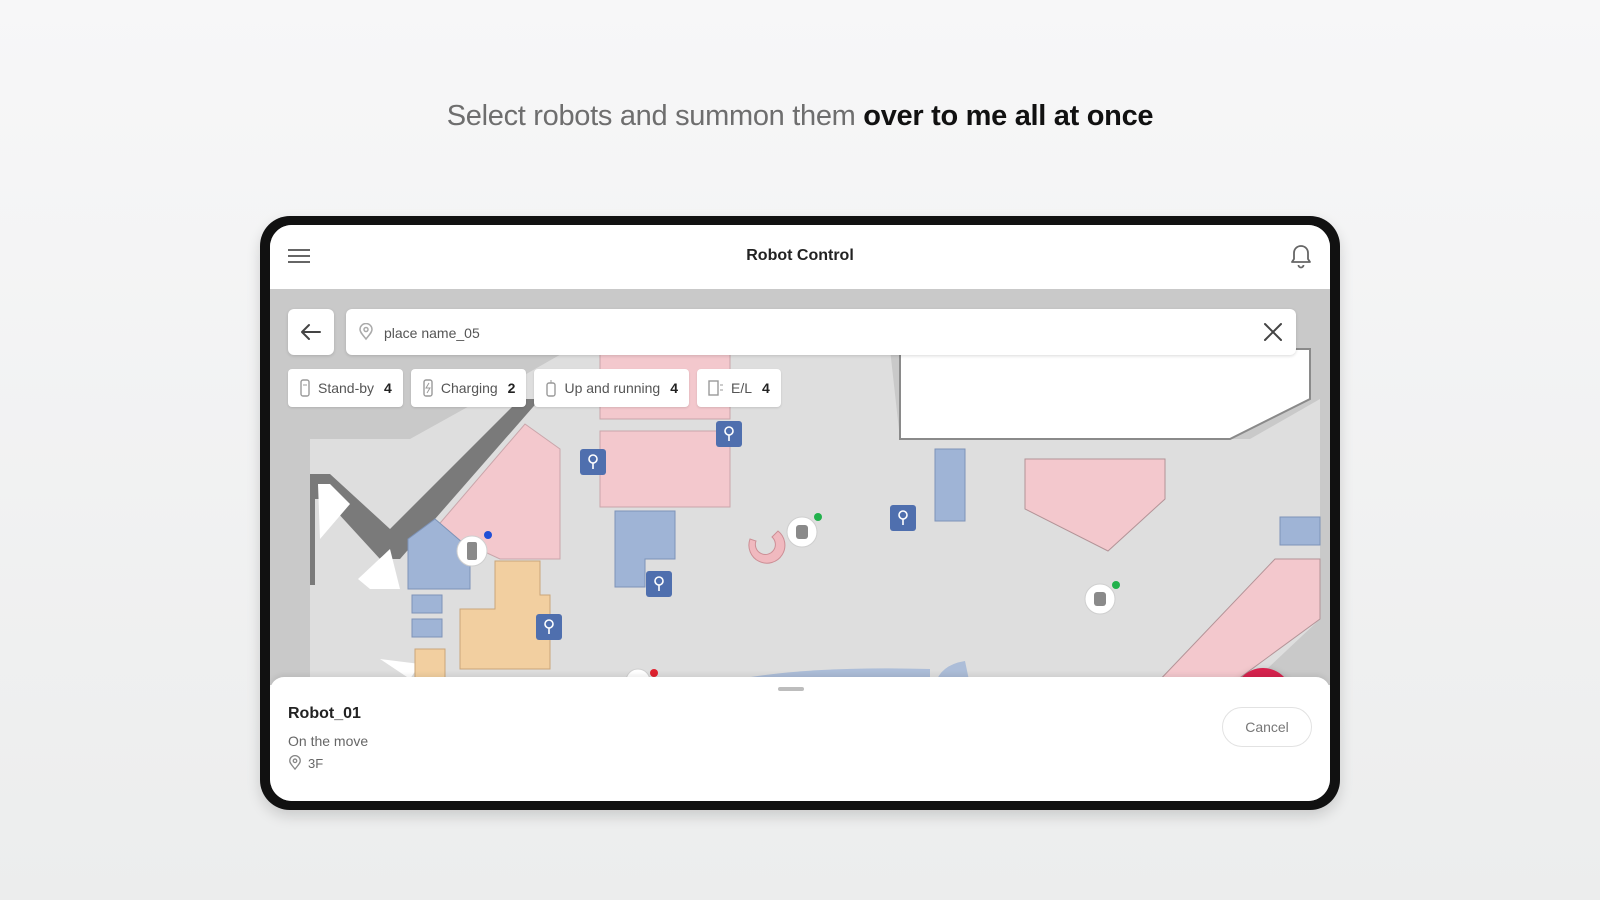 This screenshot has width=1600, height=900. What do you see at coordinates (1301, 257) in the screenshot?
I see `bell-icon` at bounding box center [1301, 257].